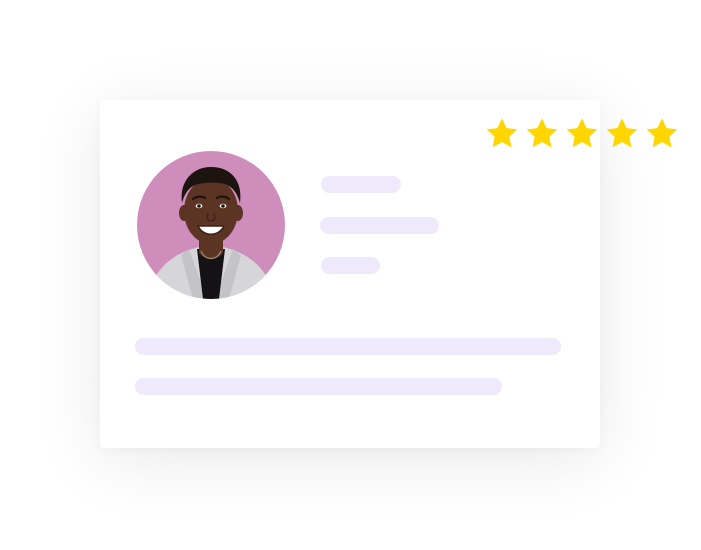  I want to click on avatar-pupil-left, so click(199, 206).